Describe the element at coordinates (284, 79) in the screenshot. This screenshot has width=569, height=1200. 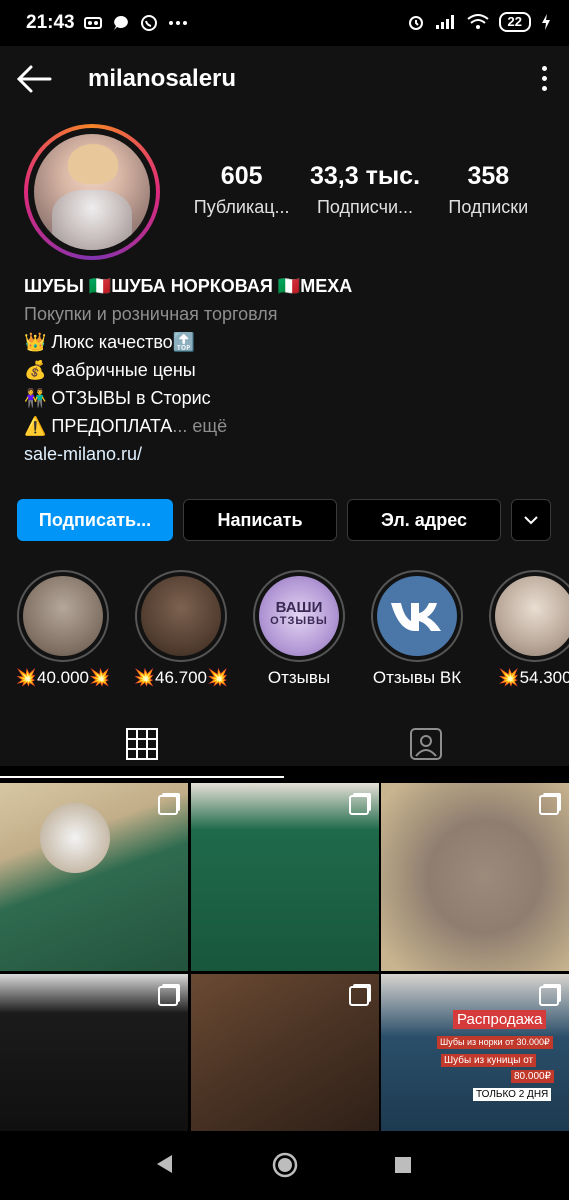
I see `profile-header: milanosaleru` at that location.